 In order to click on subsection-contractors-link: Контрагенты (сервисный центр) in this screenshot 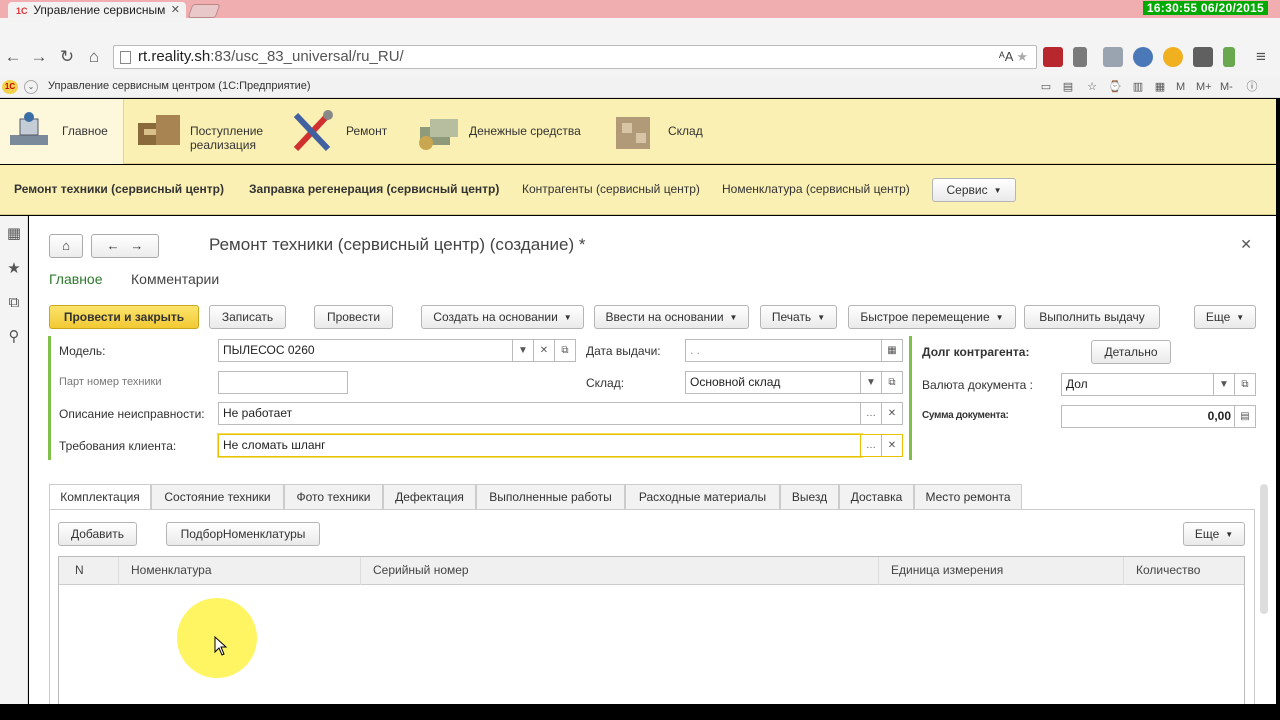, I will do `click(611, 189)`.